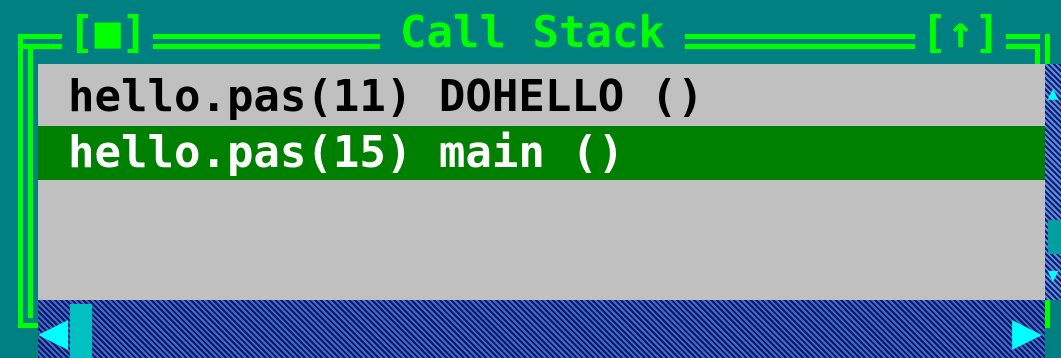  I want to click on frame-left-outer, so click(20, 181).